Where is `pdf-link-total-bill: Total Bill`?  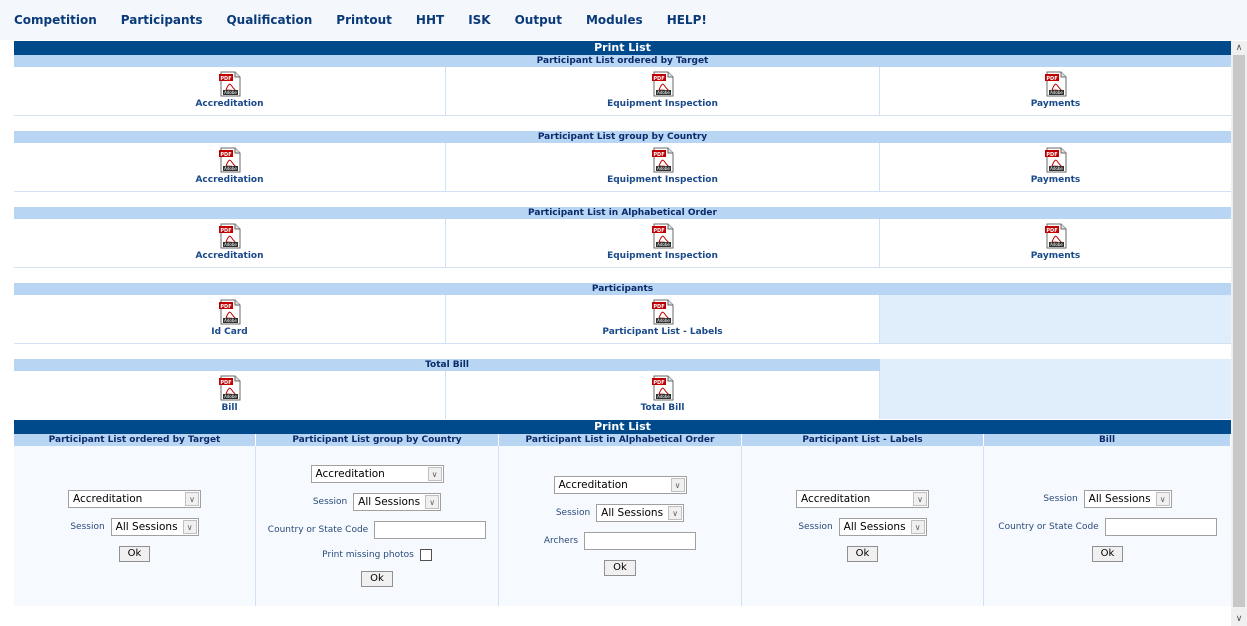
pdf-link-total-bill: Total Bill is located at coordinates (663, 395).